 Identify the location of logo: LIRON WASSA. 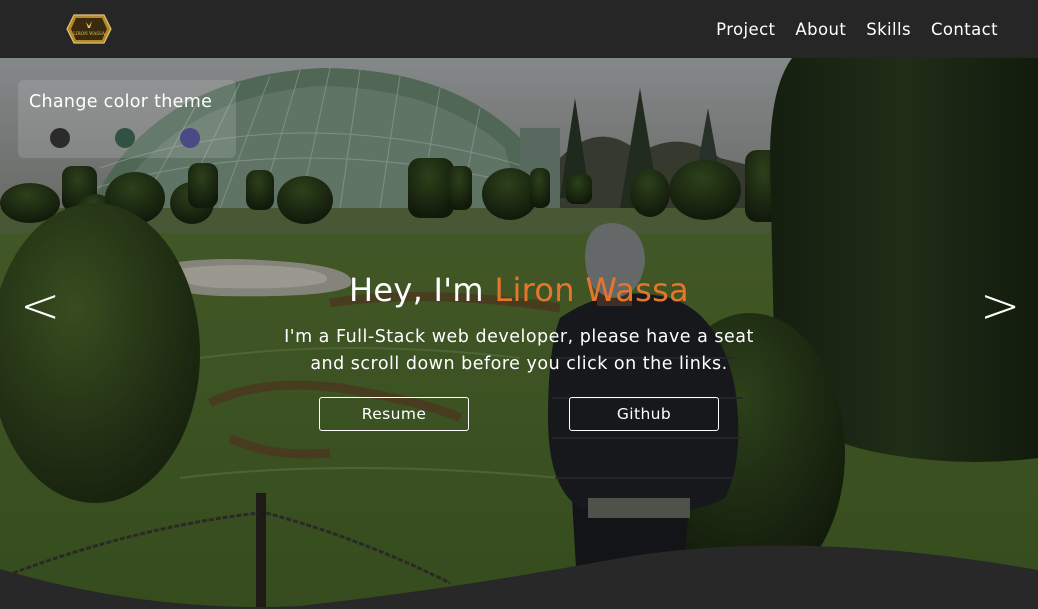
(89, 29).